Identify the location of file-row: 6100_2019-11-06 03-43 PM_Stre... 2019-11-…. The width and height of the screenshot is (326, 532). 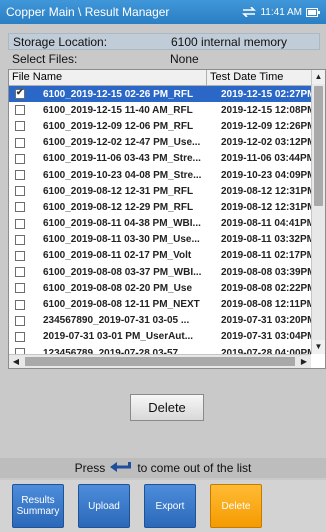
(160, 159).